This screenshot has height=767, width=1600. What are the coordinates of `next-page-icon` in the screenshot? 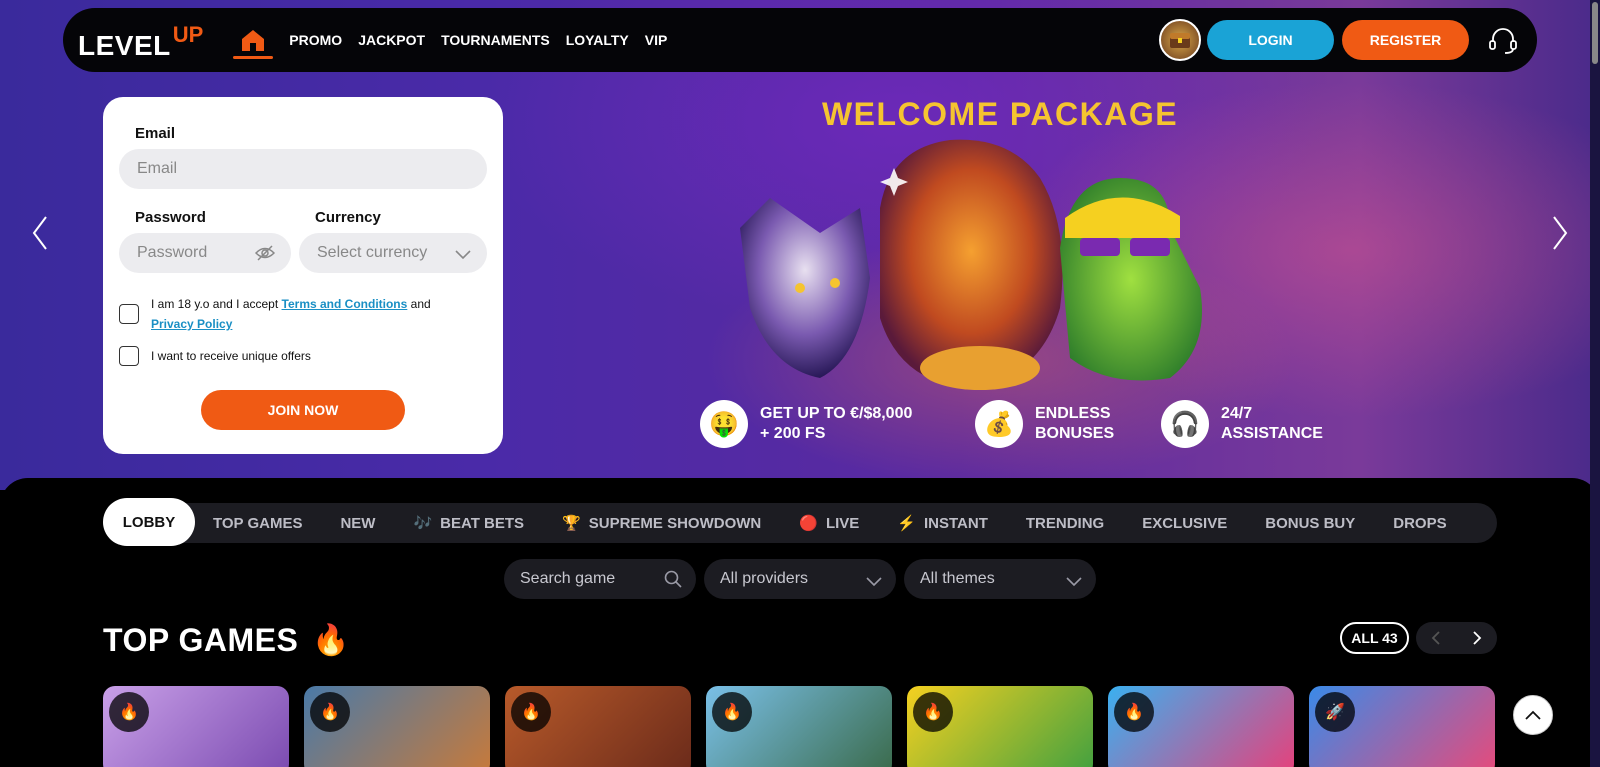 It's located at (1477, 638).